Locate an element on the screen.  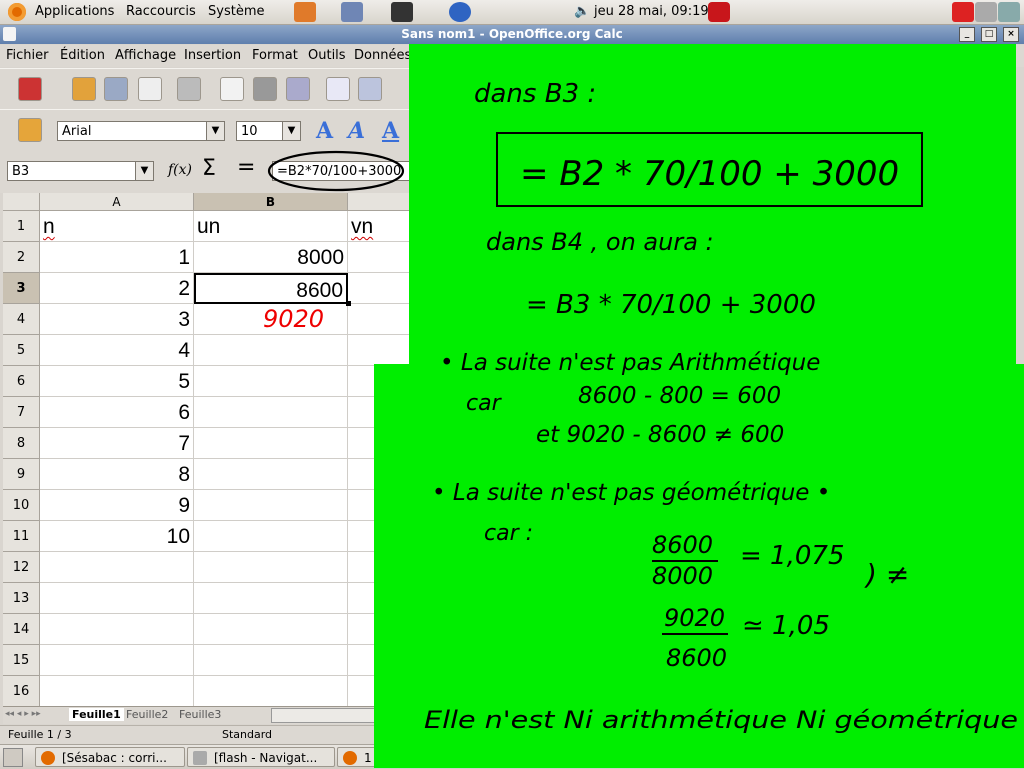
frac1-denominator: 8000 is located at coordinates (682, 576).